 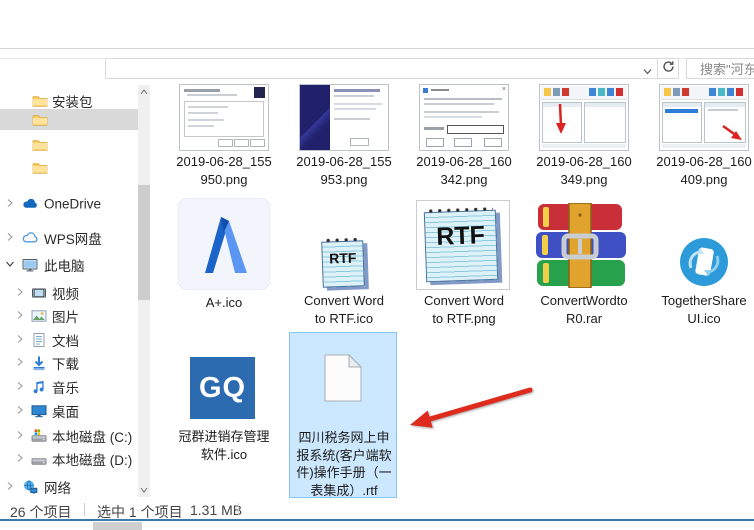 What do you see at coordinates (39, 363) in the screenshot?
I see `downloads-icon` at bounding box center [39, 363].